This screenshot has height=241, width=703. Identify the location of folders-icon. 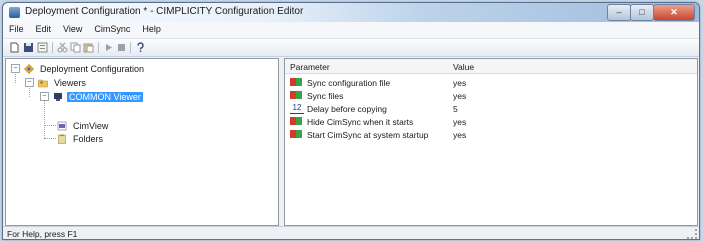
(62, 139).